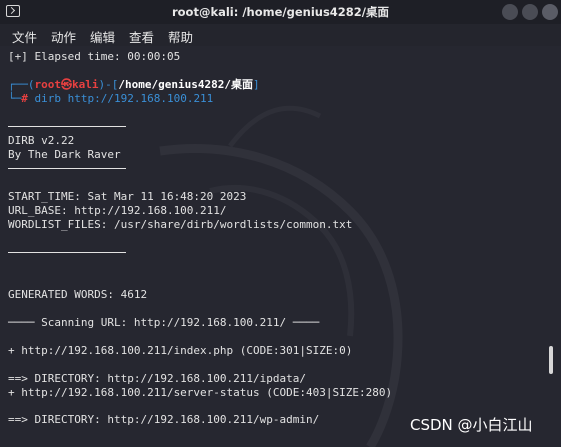 The width and height of the screenshot is (561, 447). I want to click on elapsed-time-line: [+] Elapsed time: 00:00:05, so click(94, 56).